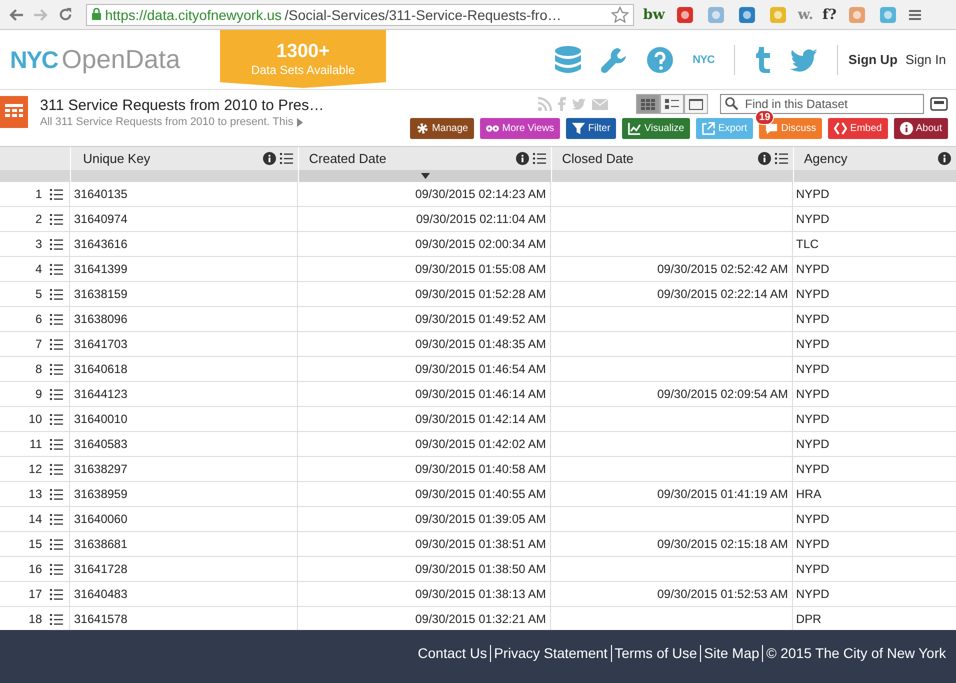 The width and height of the screenshot is (956, 683). Describe the element at coordinates (858, 128) in the screenshot. I see `toolbar-button: Embed` at that location.